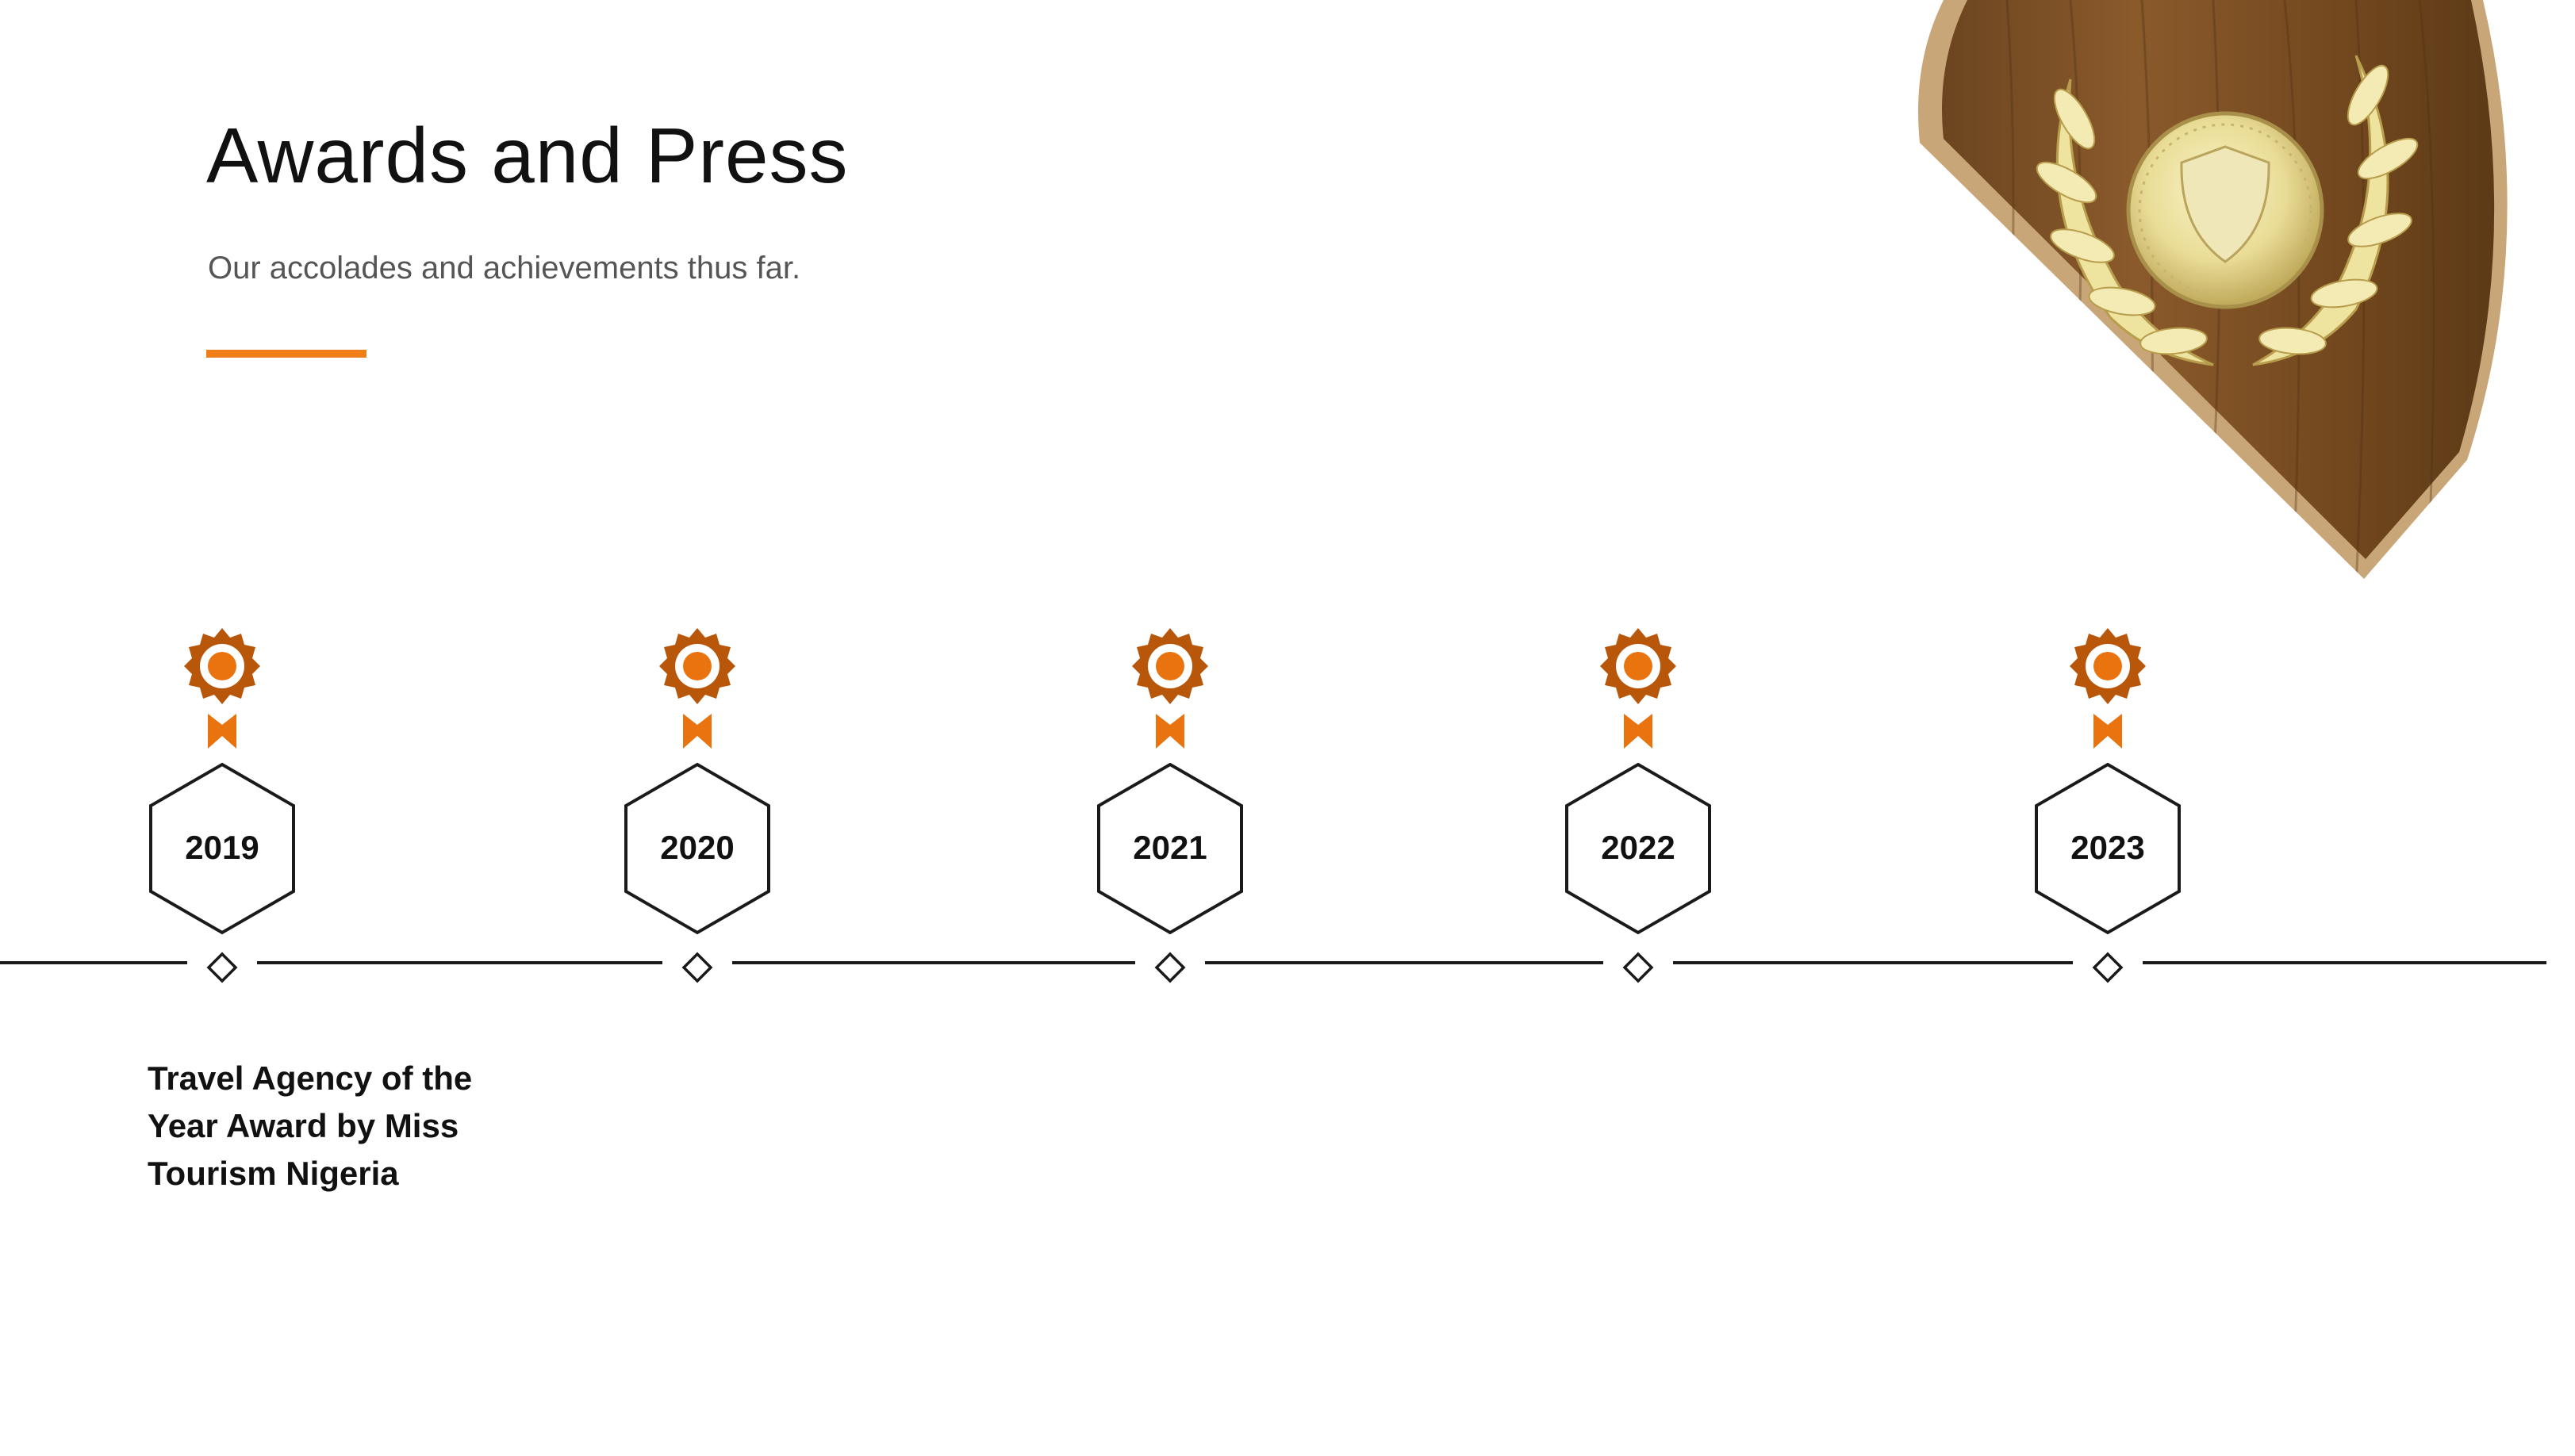 Image resolution: width=2575 pixels, height=1456 pixels. I want to click on year-label: 2020, so click(698, 847).